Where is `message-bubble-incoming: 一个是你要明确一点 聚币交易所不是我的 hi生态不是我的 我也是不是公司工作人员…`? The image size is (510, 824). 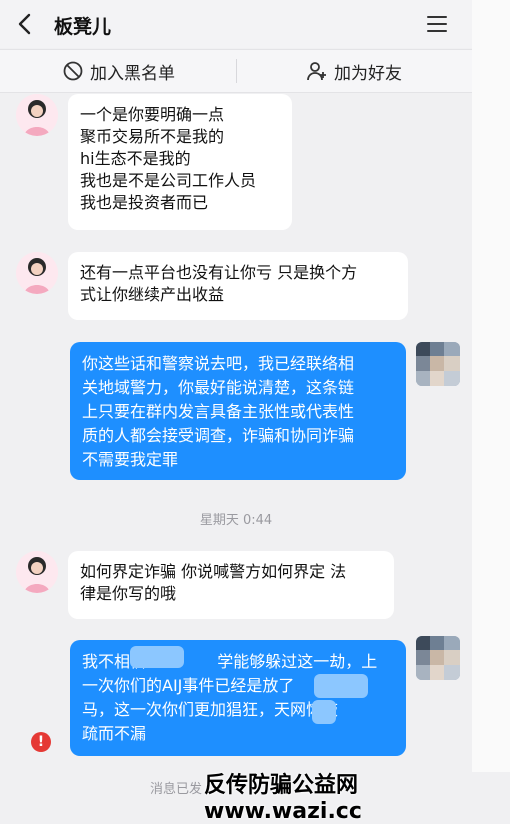 message-bubble-incoming: 一个是你要明确一点 聚币交易所不是我的 hi生态不是我的 我也是不是公司工作人员… is located at coordinates (180, 162).